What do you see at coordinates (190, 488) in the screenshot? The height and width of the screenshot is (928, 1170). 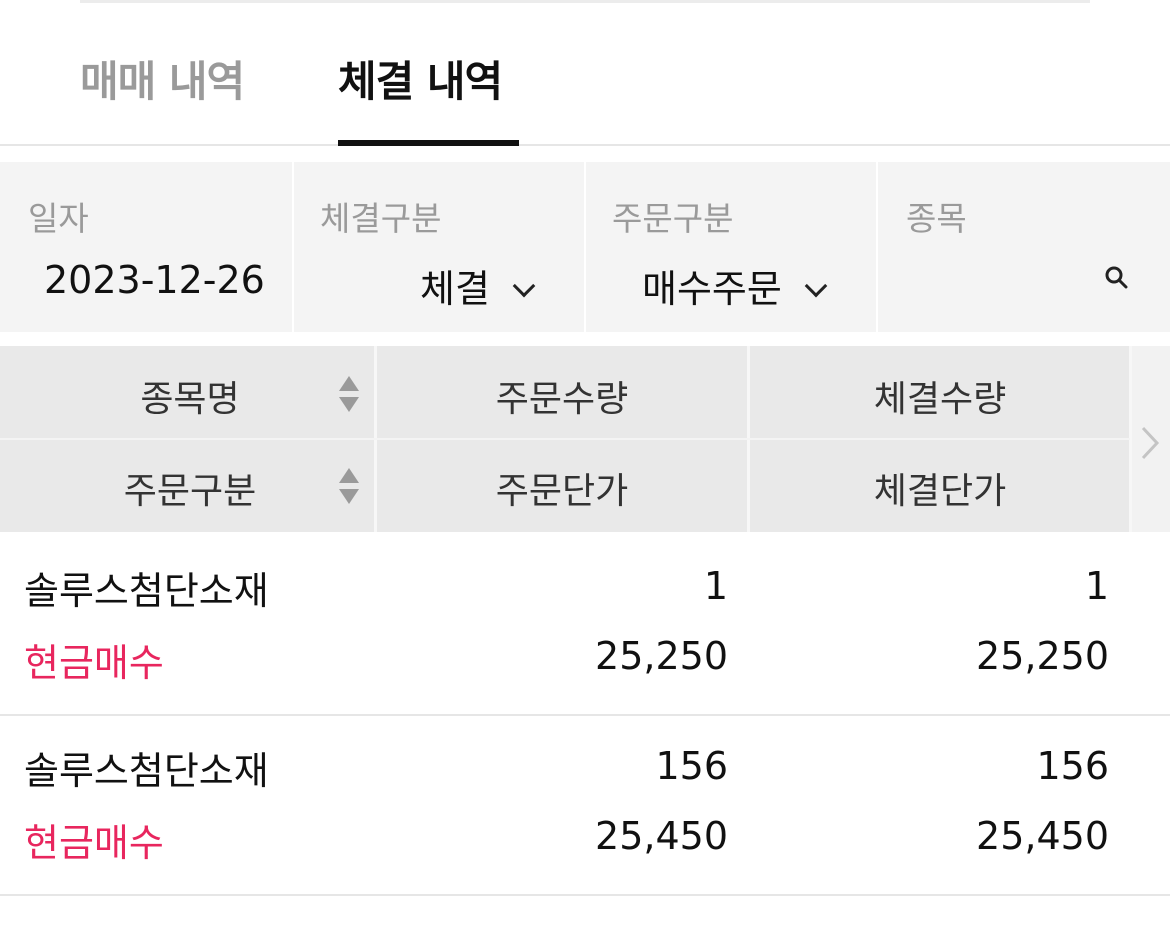 I see `header-order-type: 주문구분` at bounding box center [190, 488].